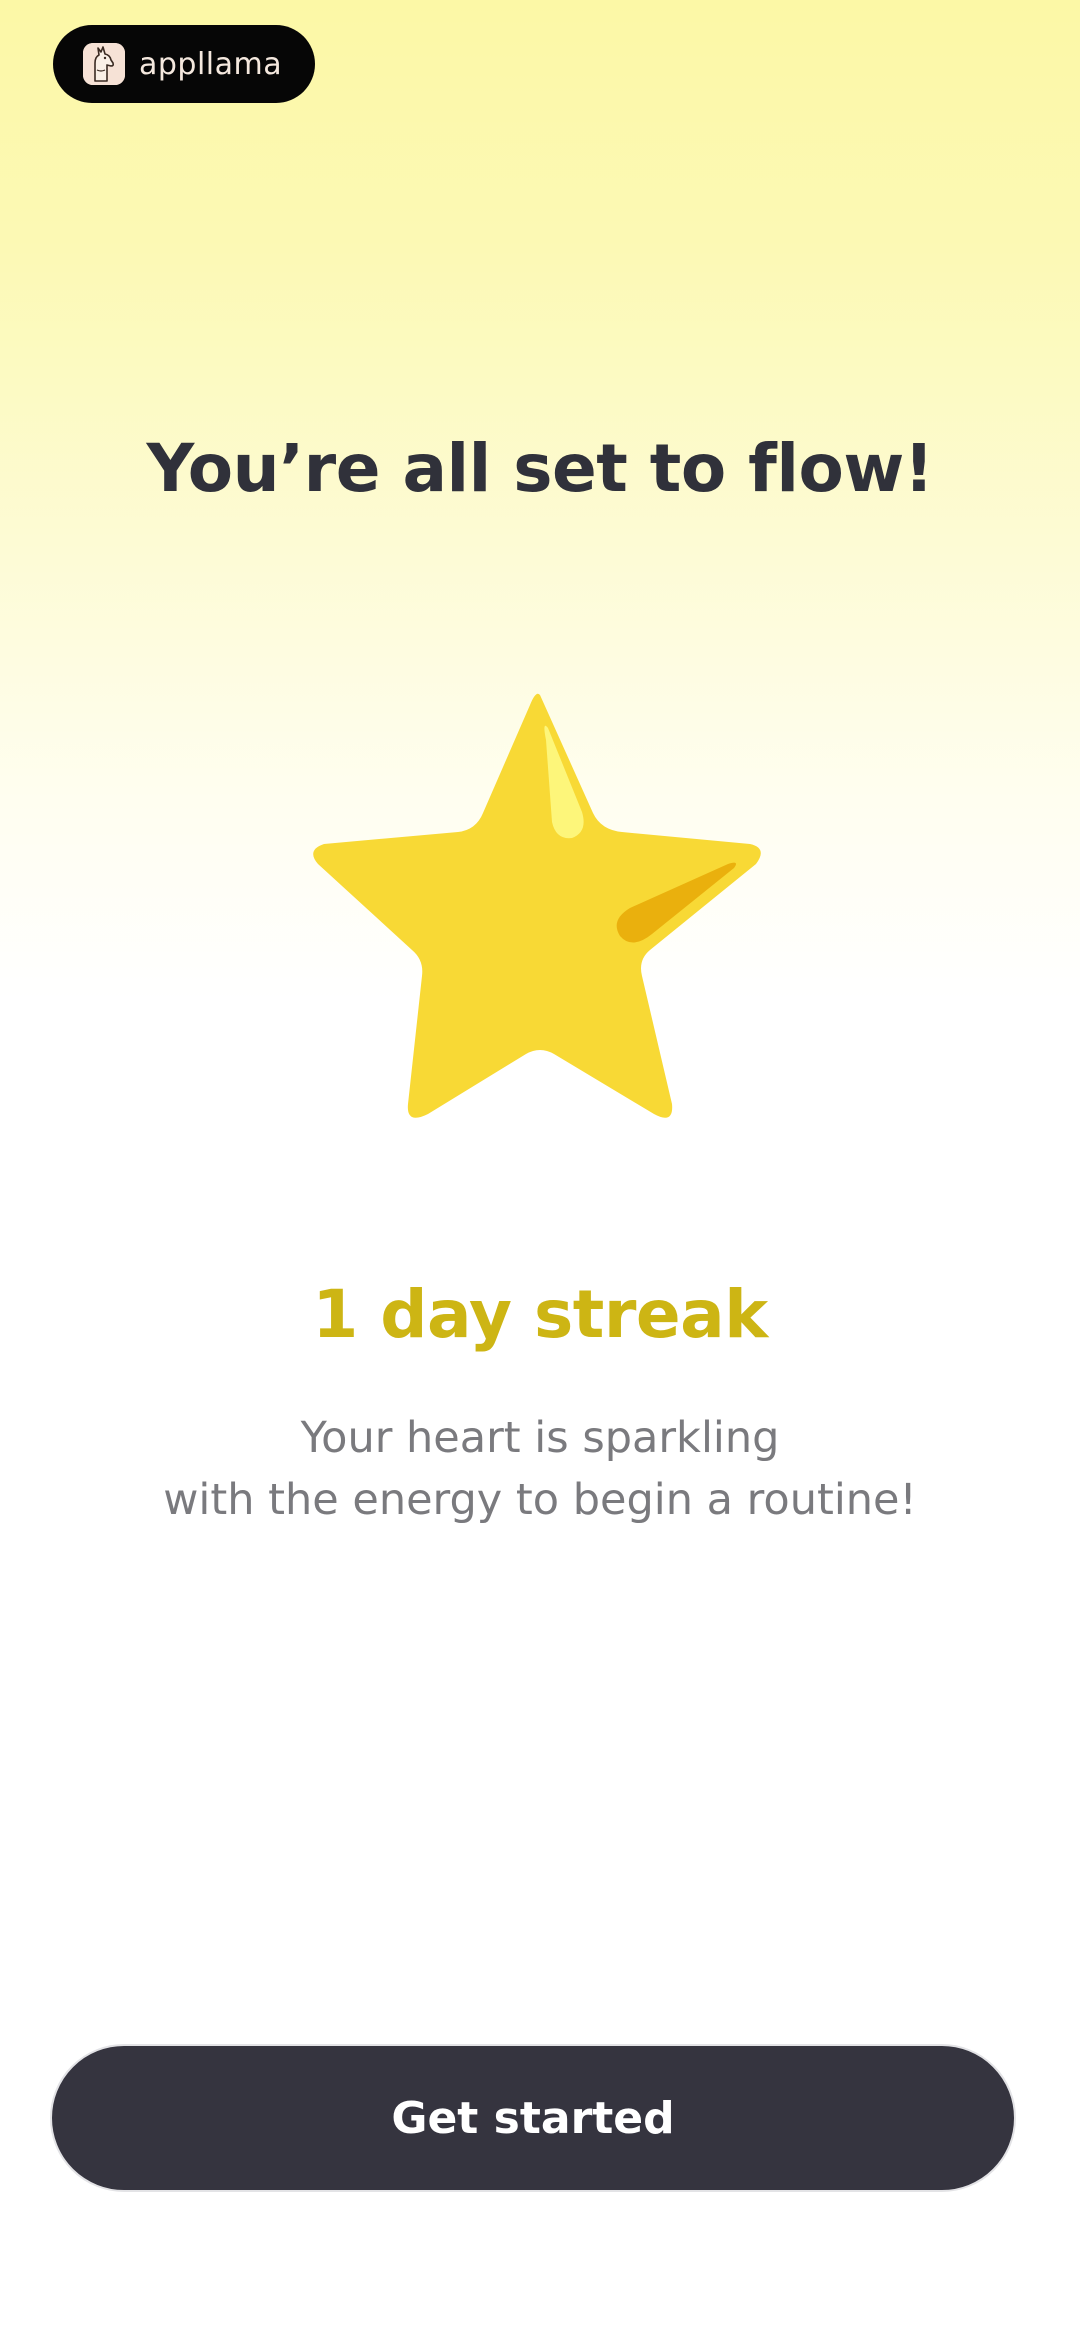  What do you see at coordinates (211, 64) in the screenshot?
I see `brand-name: appllama` at bounding box center [211, 64].